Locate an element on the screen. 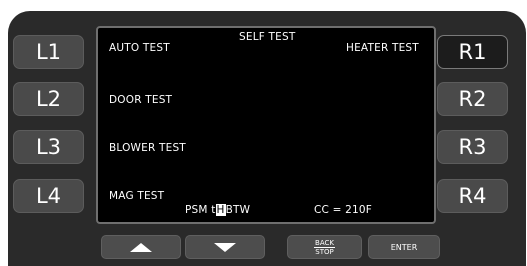 This screenshot has height=266, width=527. enter-button: ENTER is located at coordinates (404, 247).